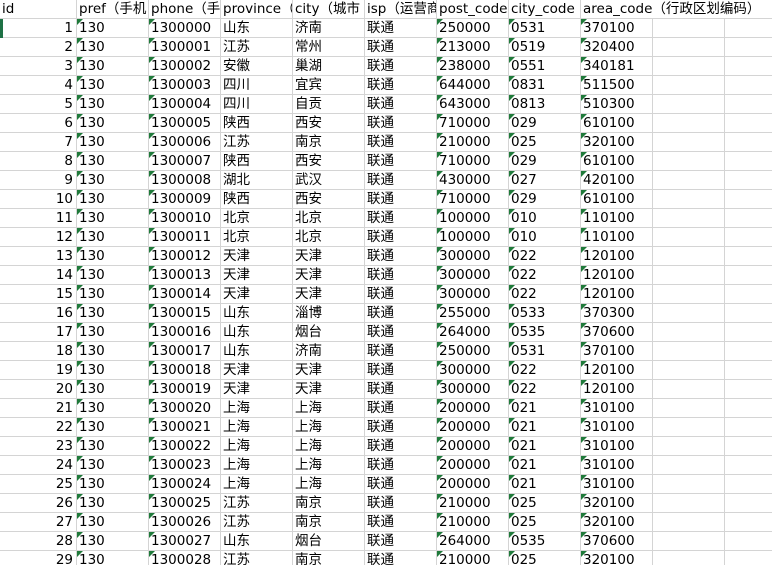 The height and width of the screenshot is (565, 772). I want to click on cell-phone: 1300004, so click(185, 104).